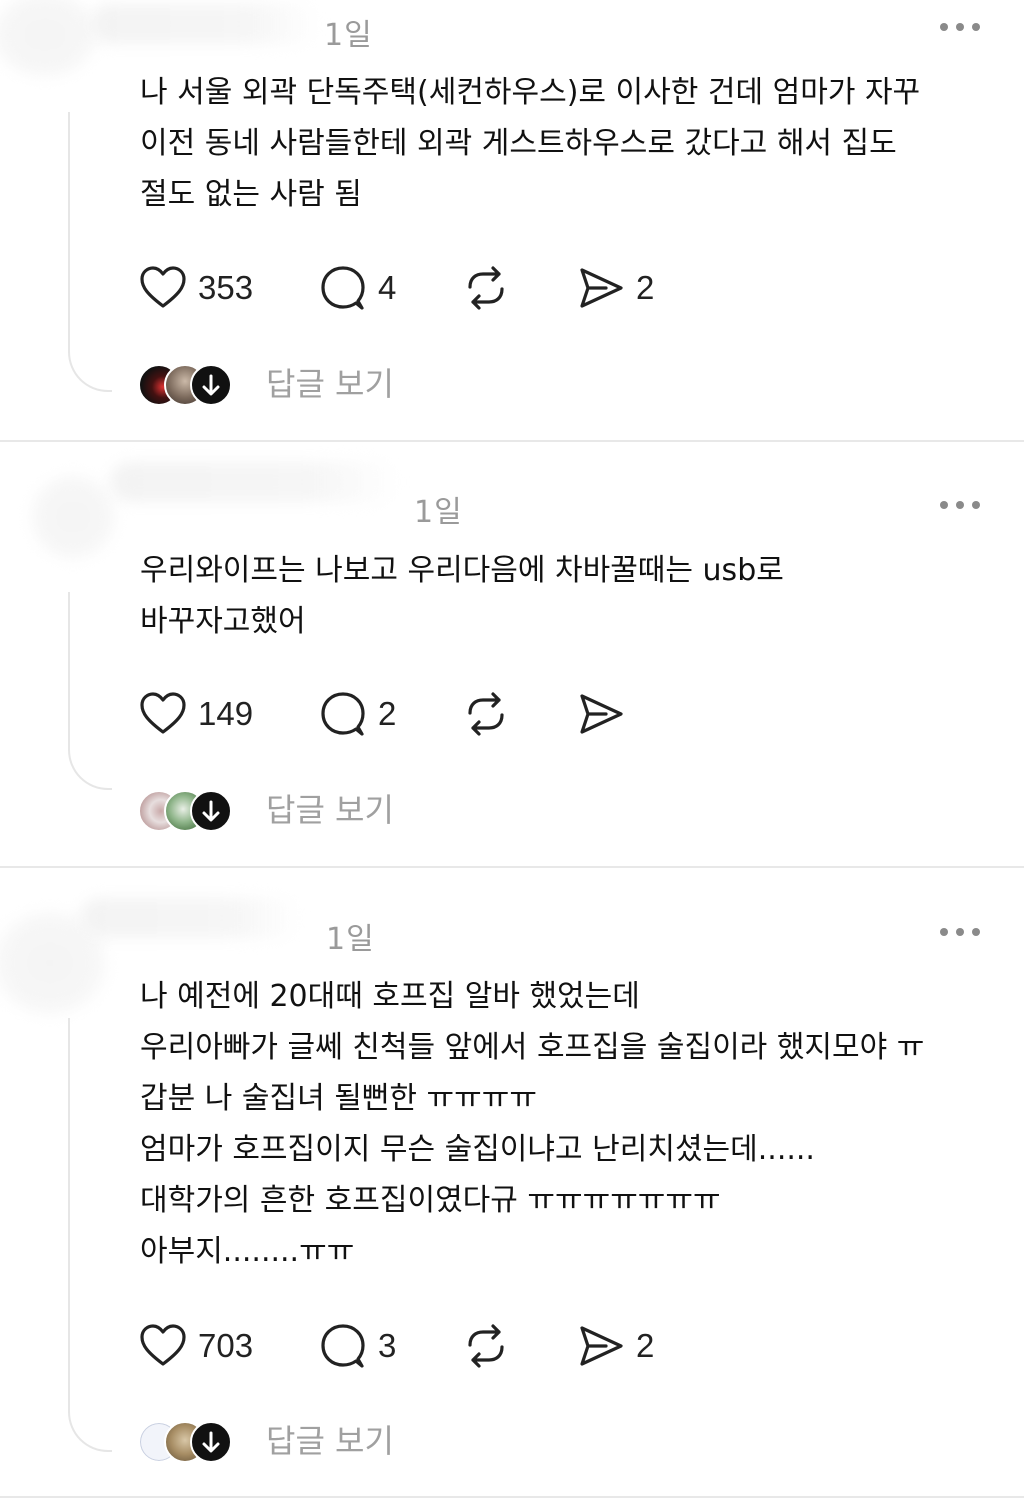 The image size is (1024, 1510). Describe the element at coordinates (418, 288) in the screenshot. I see `action-bar: 353 4 2` at that location.